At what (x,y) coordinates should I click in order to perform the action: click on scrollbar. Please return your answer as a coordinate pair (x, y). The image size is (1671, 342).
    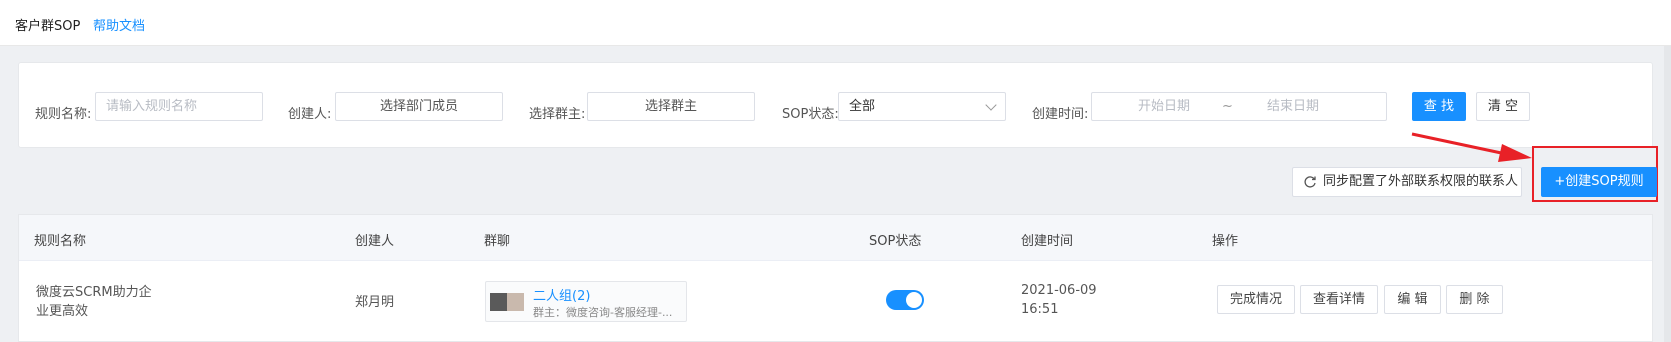
    Looking at the image, I should click on (1667, 194).